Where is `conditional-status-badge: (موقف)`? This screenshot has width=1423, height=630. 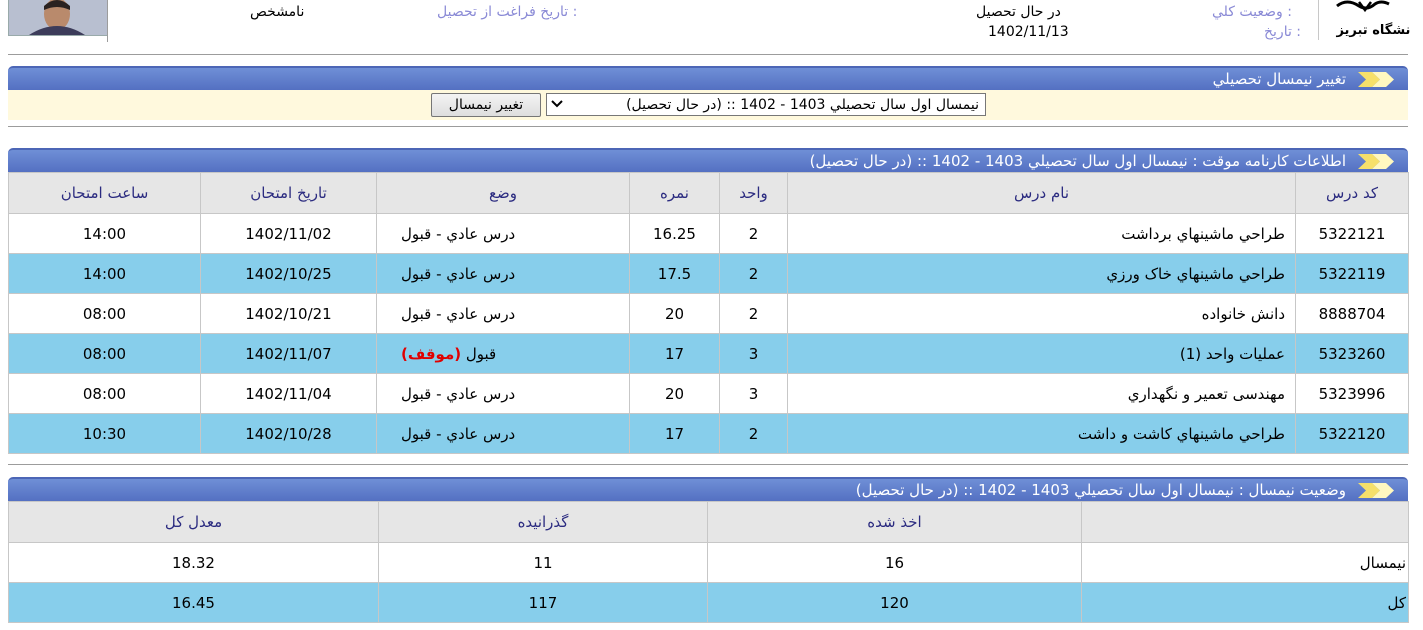 conditional-status-badge: (موقف) is located at coordinates (431, 353).